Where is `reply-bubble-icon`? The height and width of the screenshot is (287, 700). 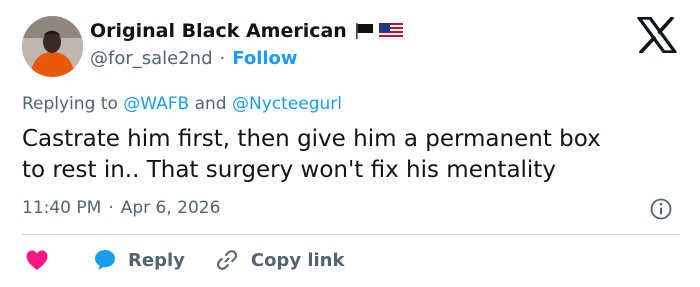 reply-bubble-icon is located at coordinates (105, 260).